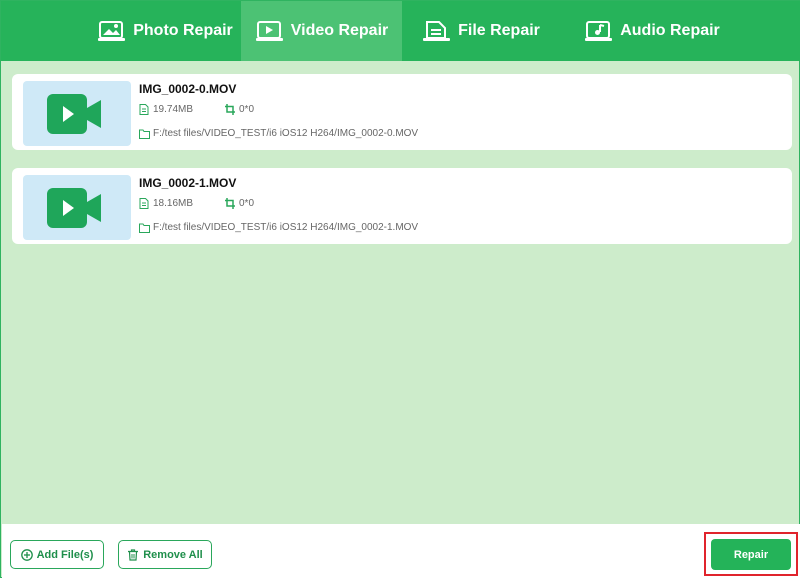 This screenshot has width=800, height=578. Describe the element at coordinates (751, 554) in the screenshot. I see `repair-button: Repair` at that location.